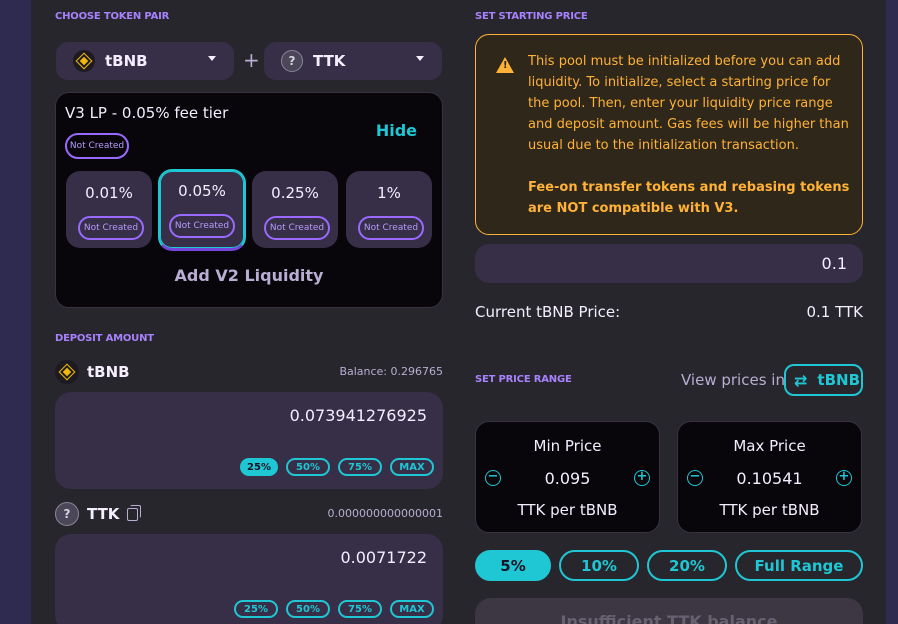 The image size is (898, 624). I want to click on view-prices-label: View prices in, so click(733, 380).